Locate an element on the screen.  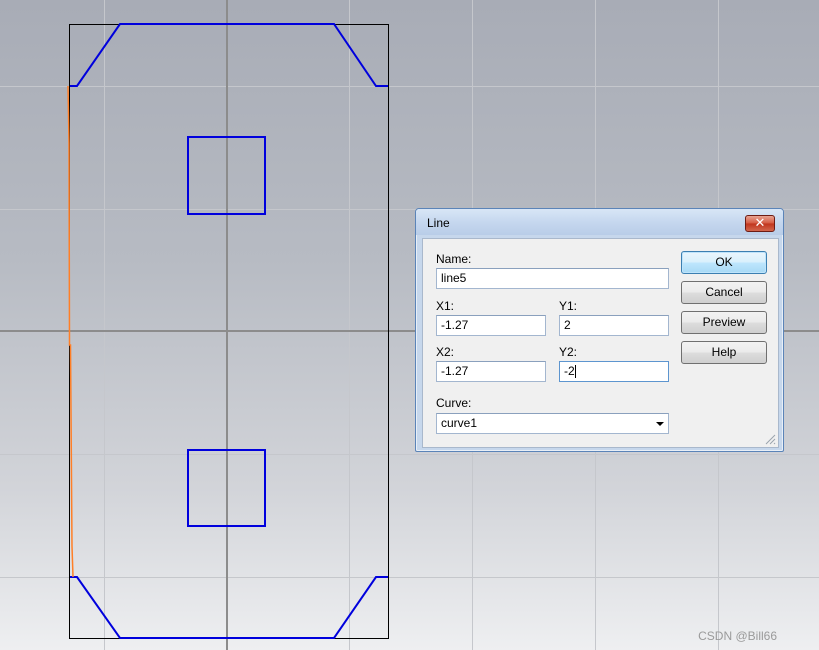
close-button: ✕ is located at coordinates (760, 223).